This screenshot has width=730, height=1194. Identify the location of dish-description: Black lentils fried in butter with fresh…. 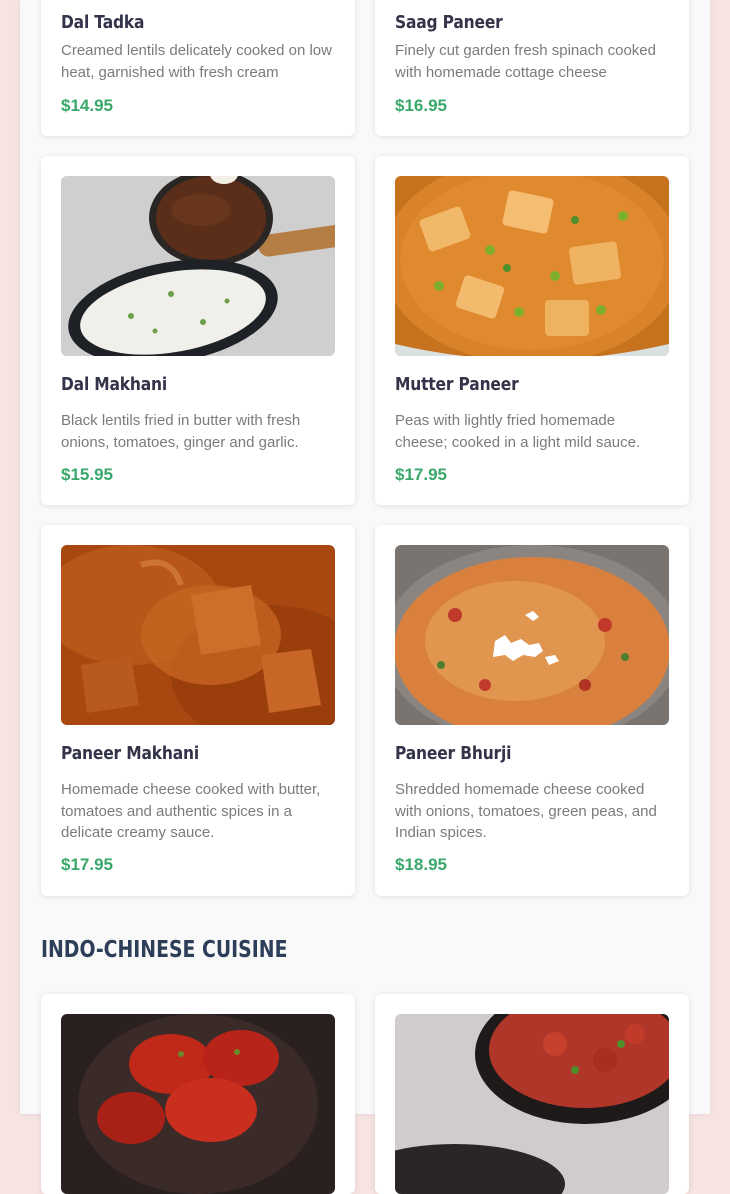
(181, 431).